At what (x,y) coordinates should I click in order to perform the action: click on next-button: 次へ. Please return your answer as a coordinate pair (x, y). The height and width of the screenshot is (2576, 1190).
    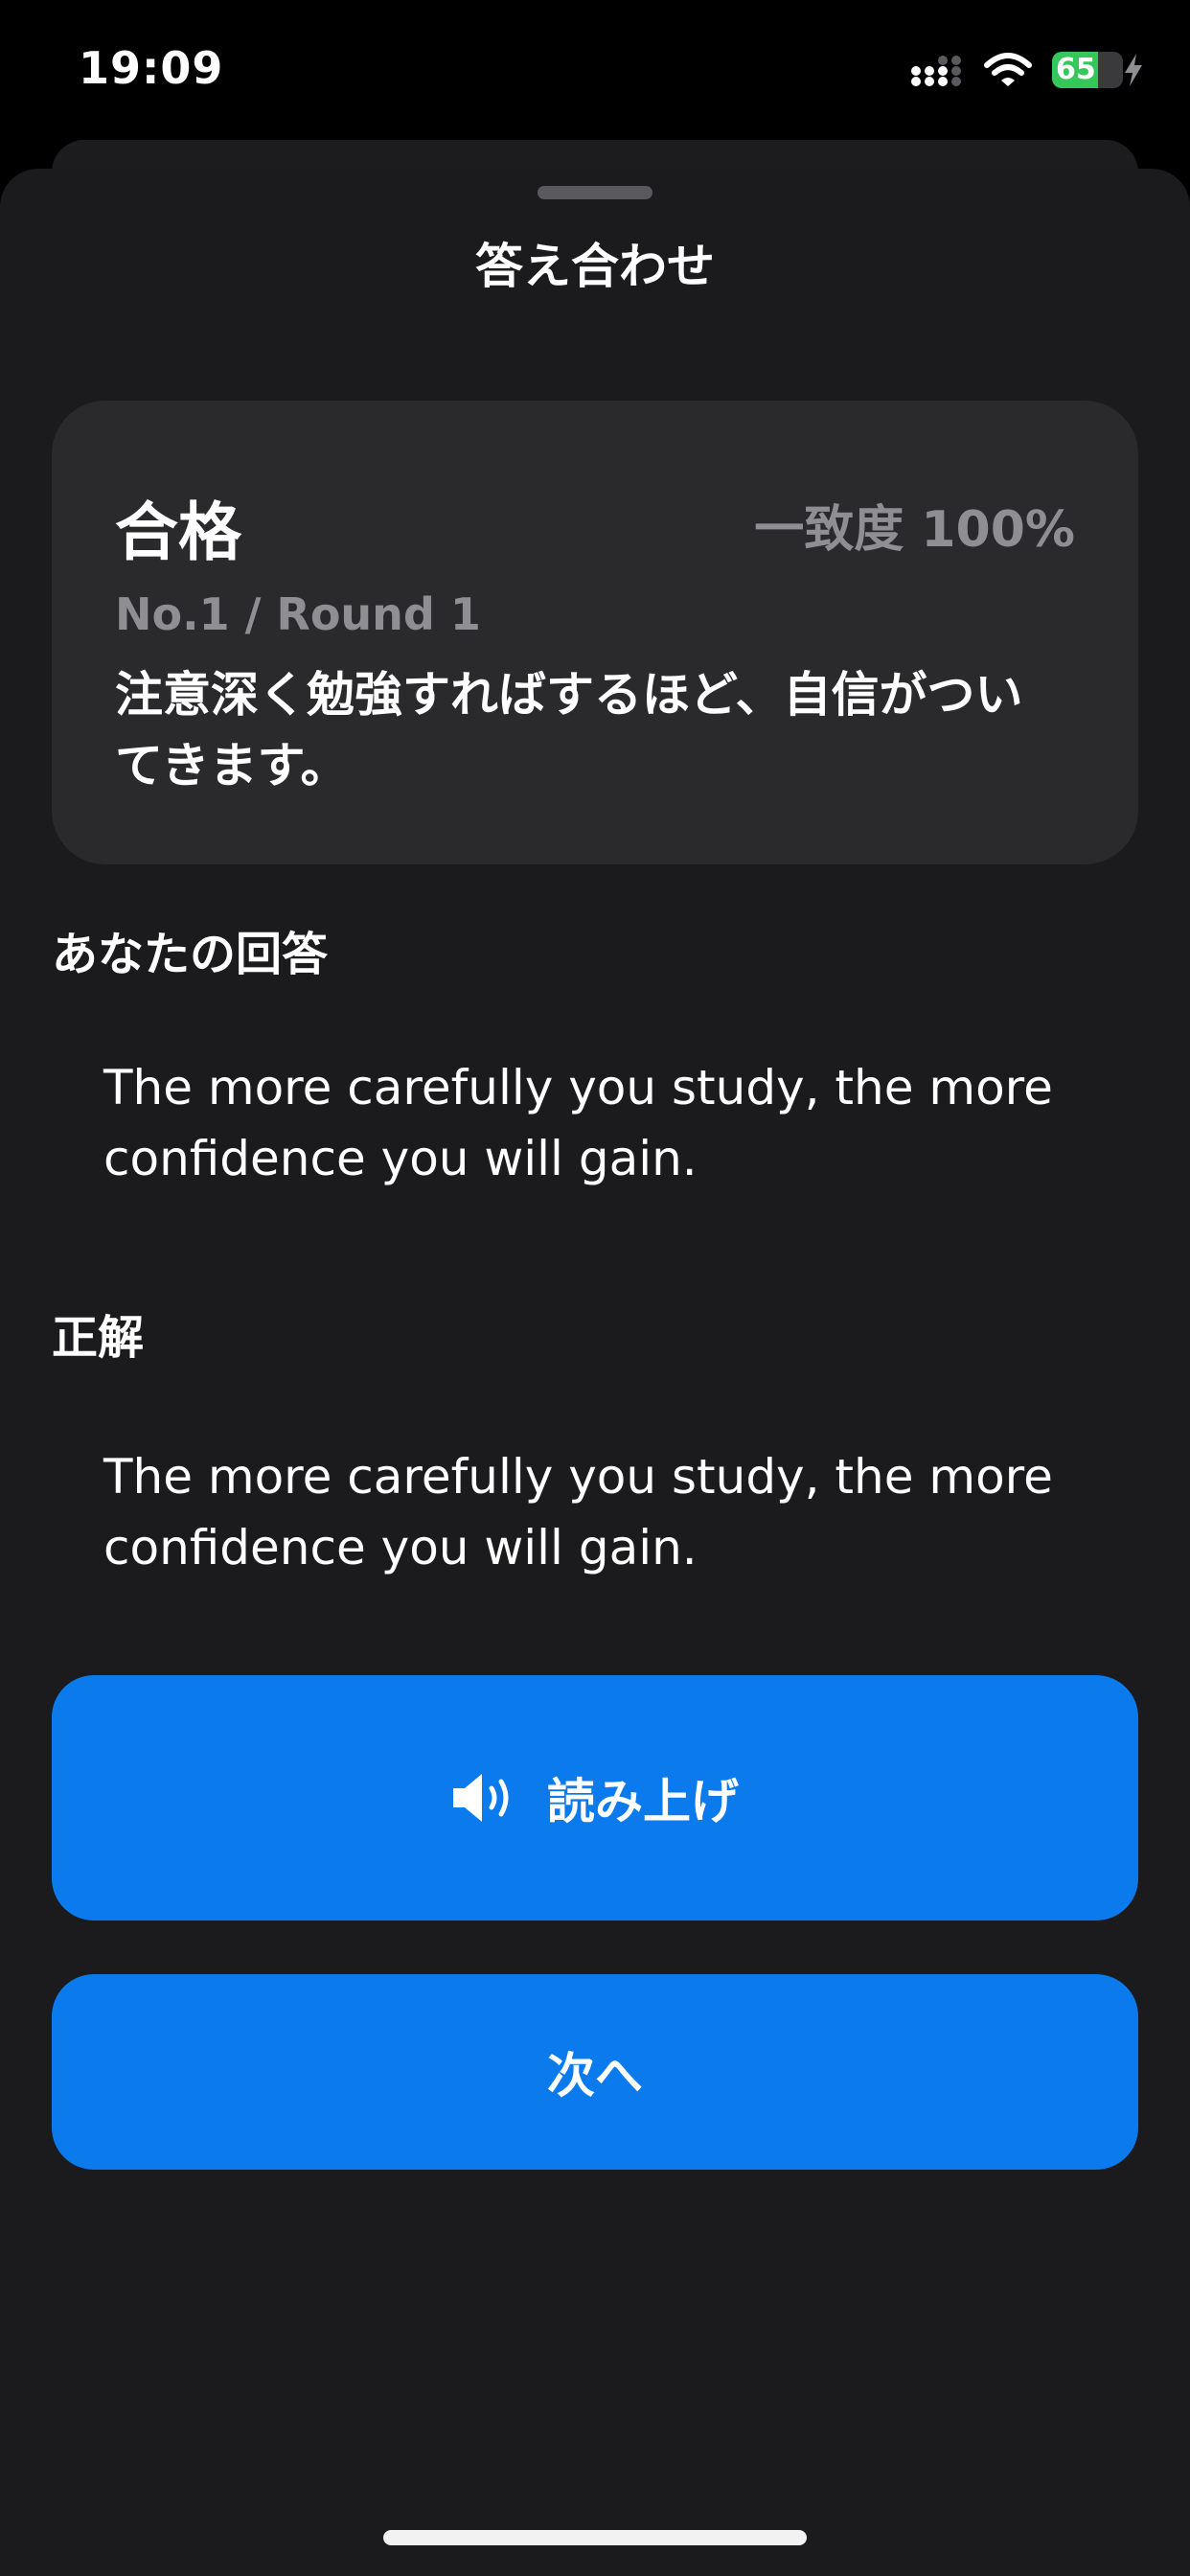
    Looking at the image, I should click on (595, 2072).